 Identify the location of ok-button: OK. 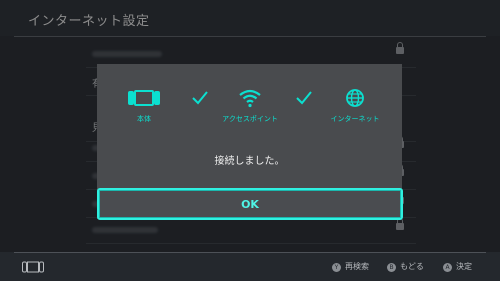
(250, 204).